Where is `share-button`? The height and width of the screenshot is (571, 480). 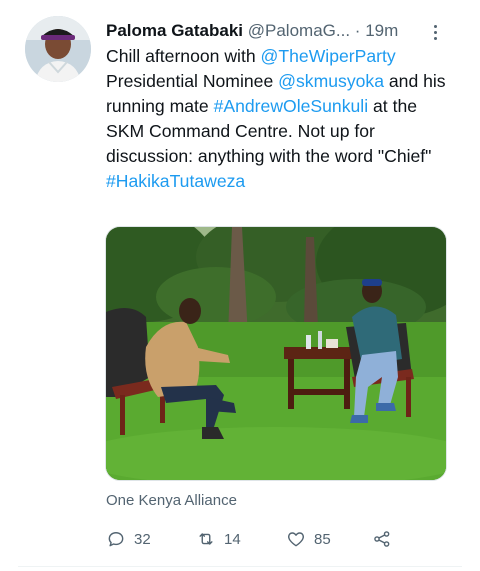 share-button is located at coordinates (382, 539).